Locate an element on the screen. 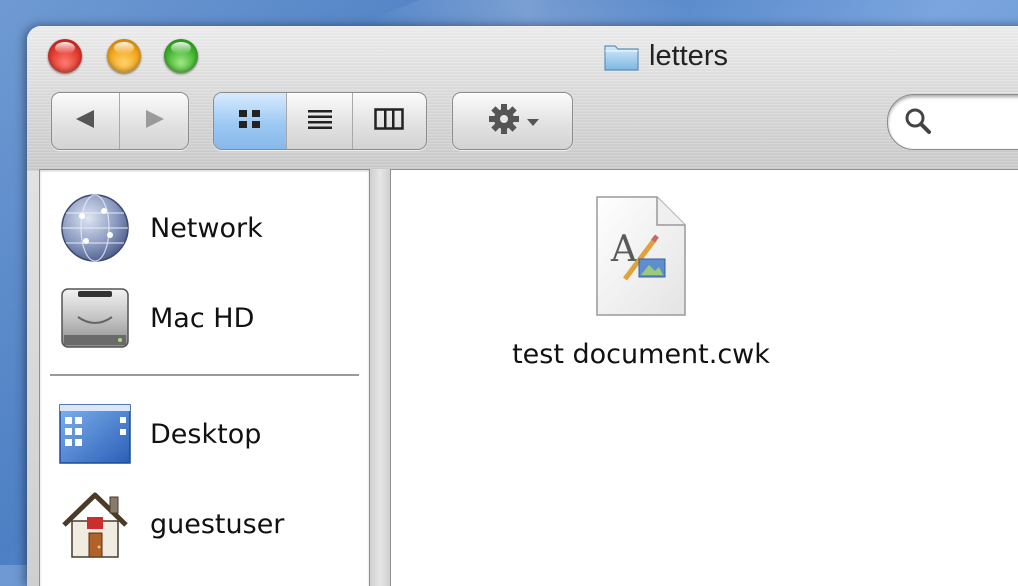 The height and width of the screenshot is (586, 1018). sidebar-item-label: Mac HD is located at coordinates (202, 318).